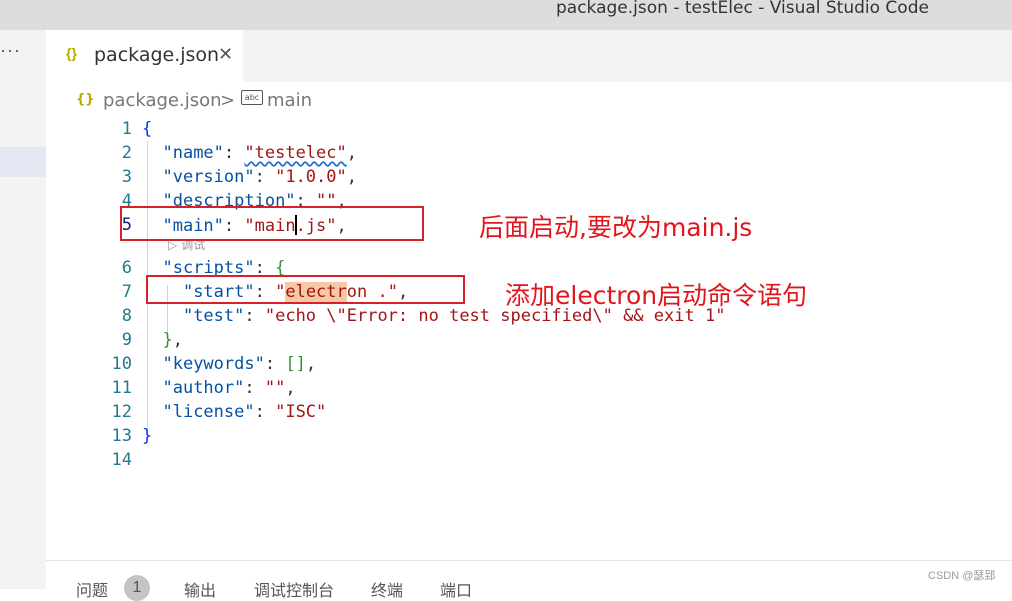 This screenshot has height=601, width=1012. Describe the element at coordinates (272, 223) in the screenshot. I see `annotation-box-main` at that location.